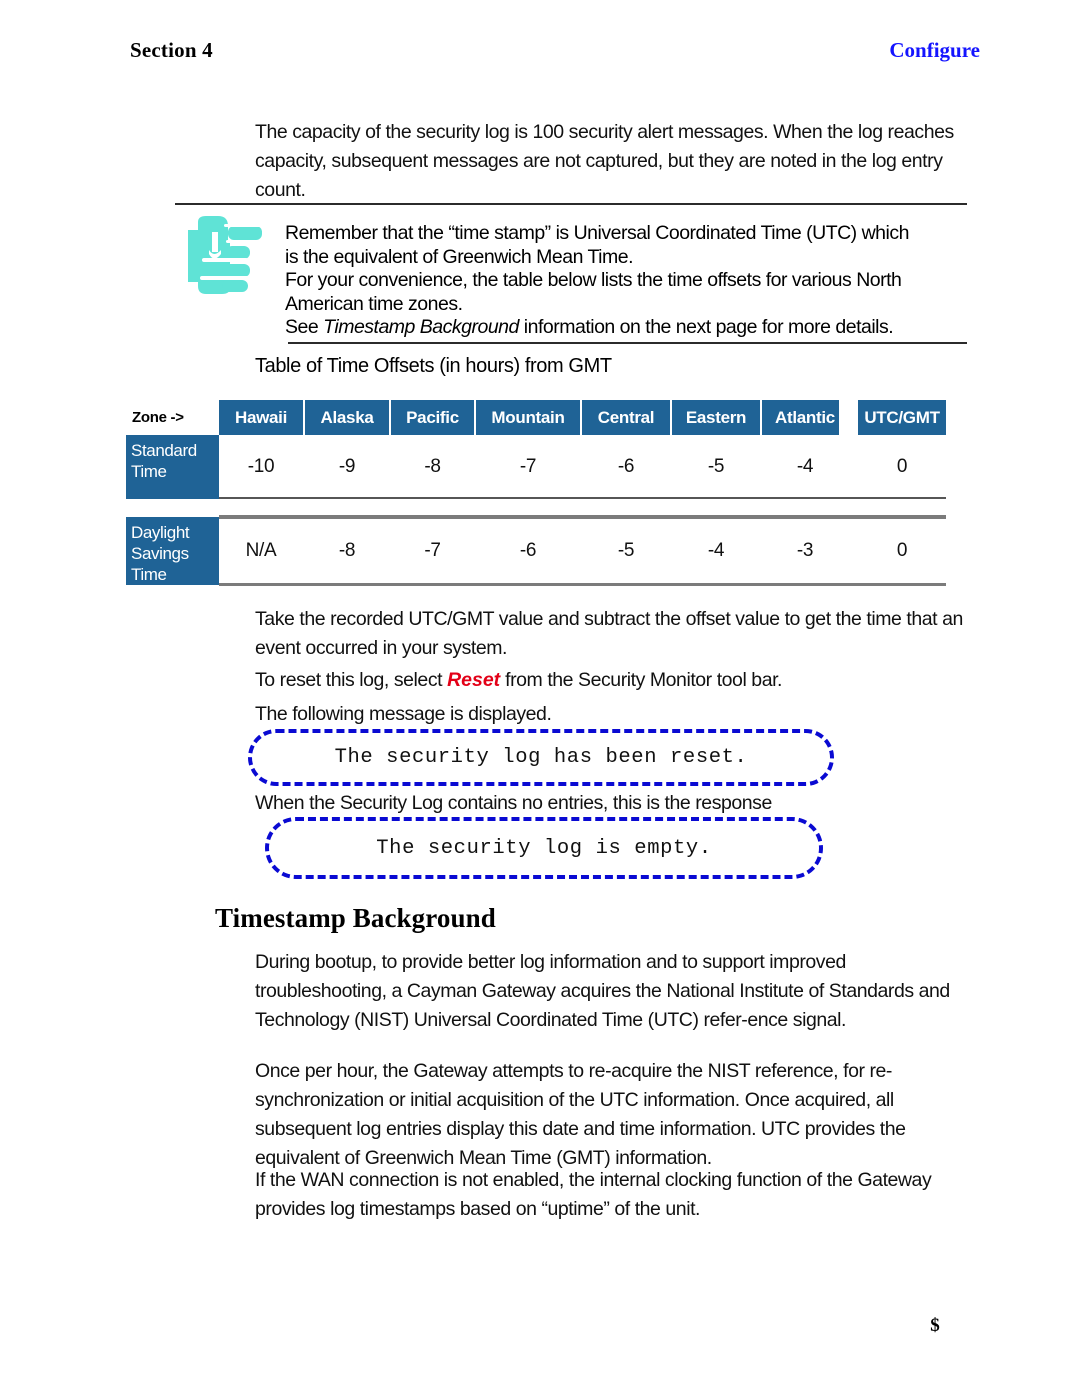 This screenshot has height=1397, width=1080. Describe the element at coordinates (716, 550) in the screenshot. I see `cell-daylight-eastern: -4` at that location.